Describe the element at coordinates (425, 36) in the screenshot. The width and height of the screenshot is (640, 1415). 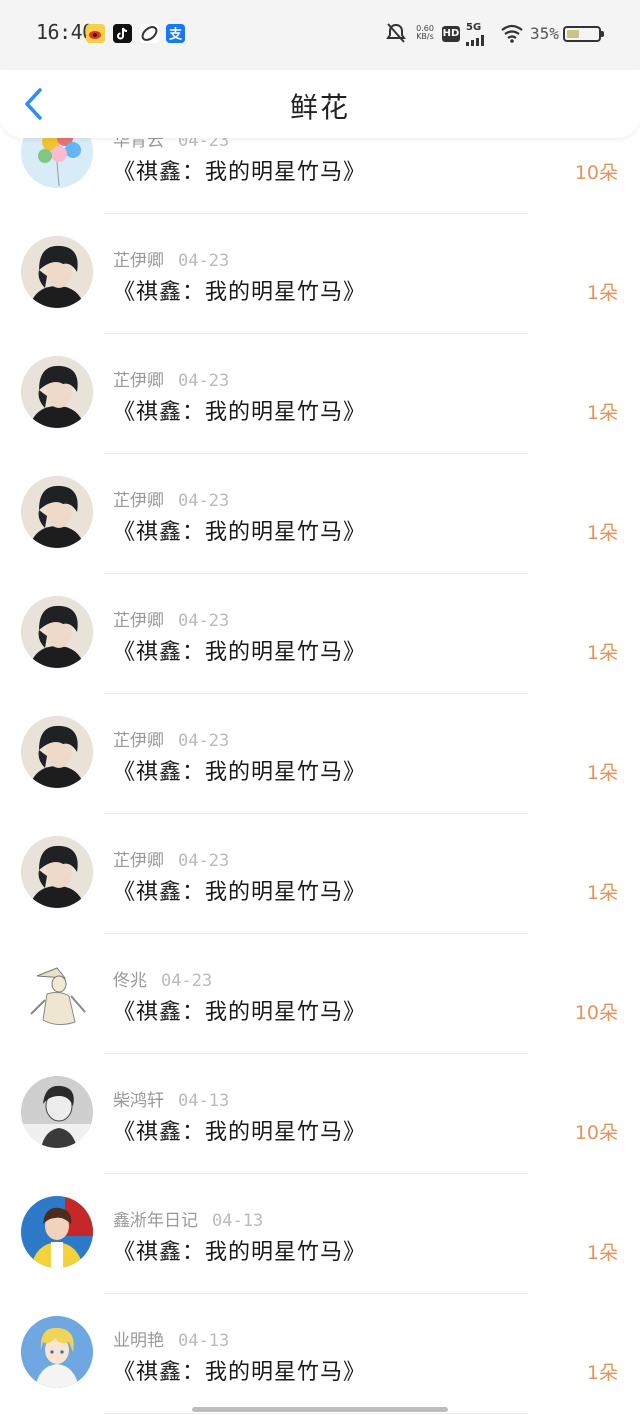
I see `net-speed-unit: KB/s` at that location.